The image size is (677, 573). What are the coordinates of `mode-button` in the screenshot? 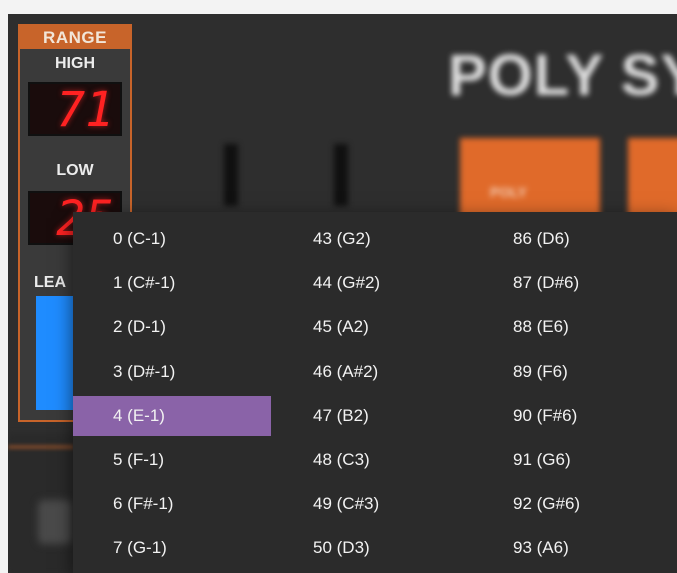 It's located at (652, 178).